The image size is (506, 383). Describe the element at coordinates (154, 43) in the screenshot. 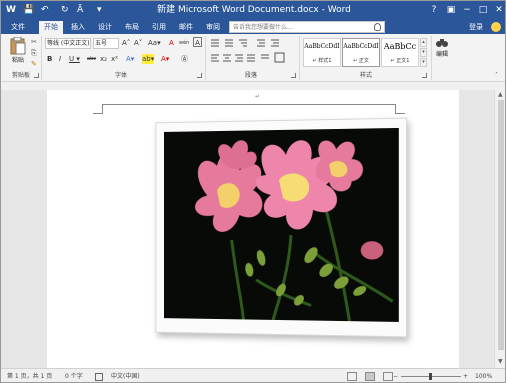

I see `change-case-icon: Aa▾` at that location.